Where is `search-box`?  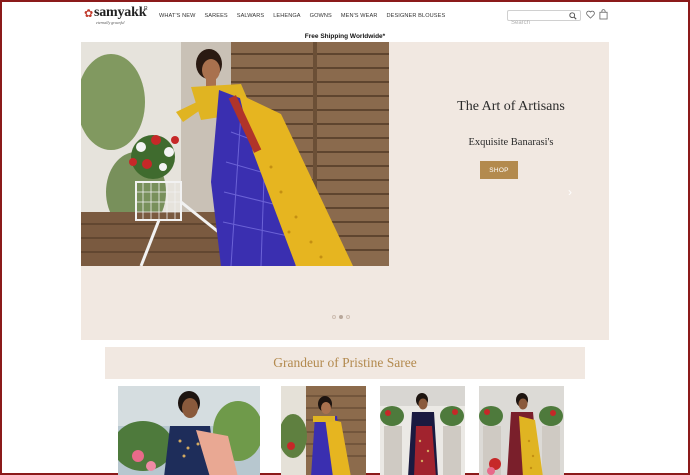 search-box is located at coordinates (544, 19).